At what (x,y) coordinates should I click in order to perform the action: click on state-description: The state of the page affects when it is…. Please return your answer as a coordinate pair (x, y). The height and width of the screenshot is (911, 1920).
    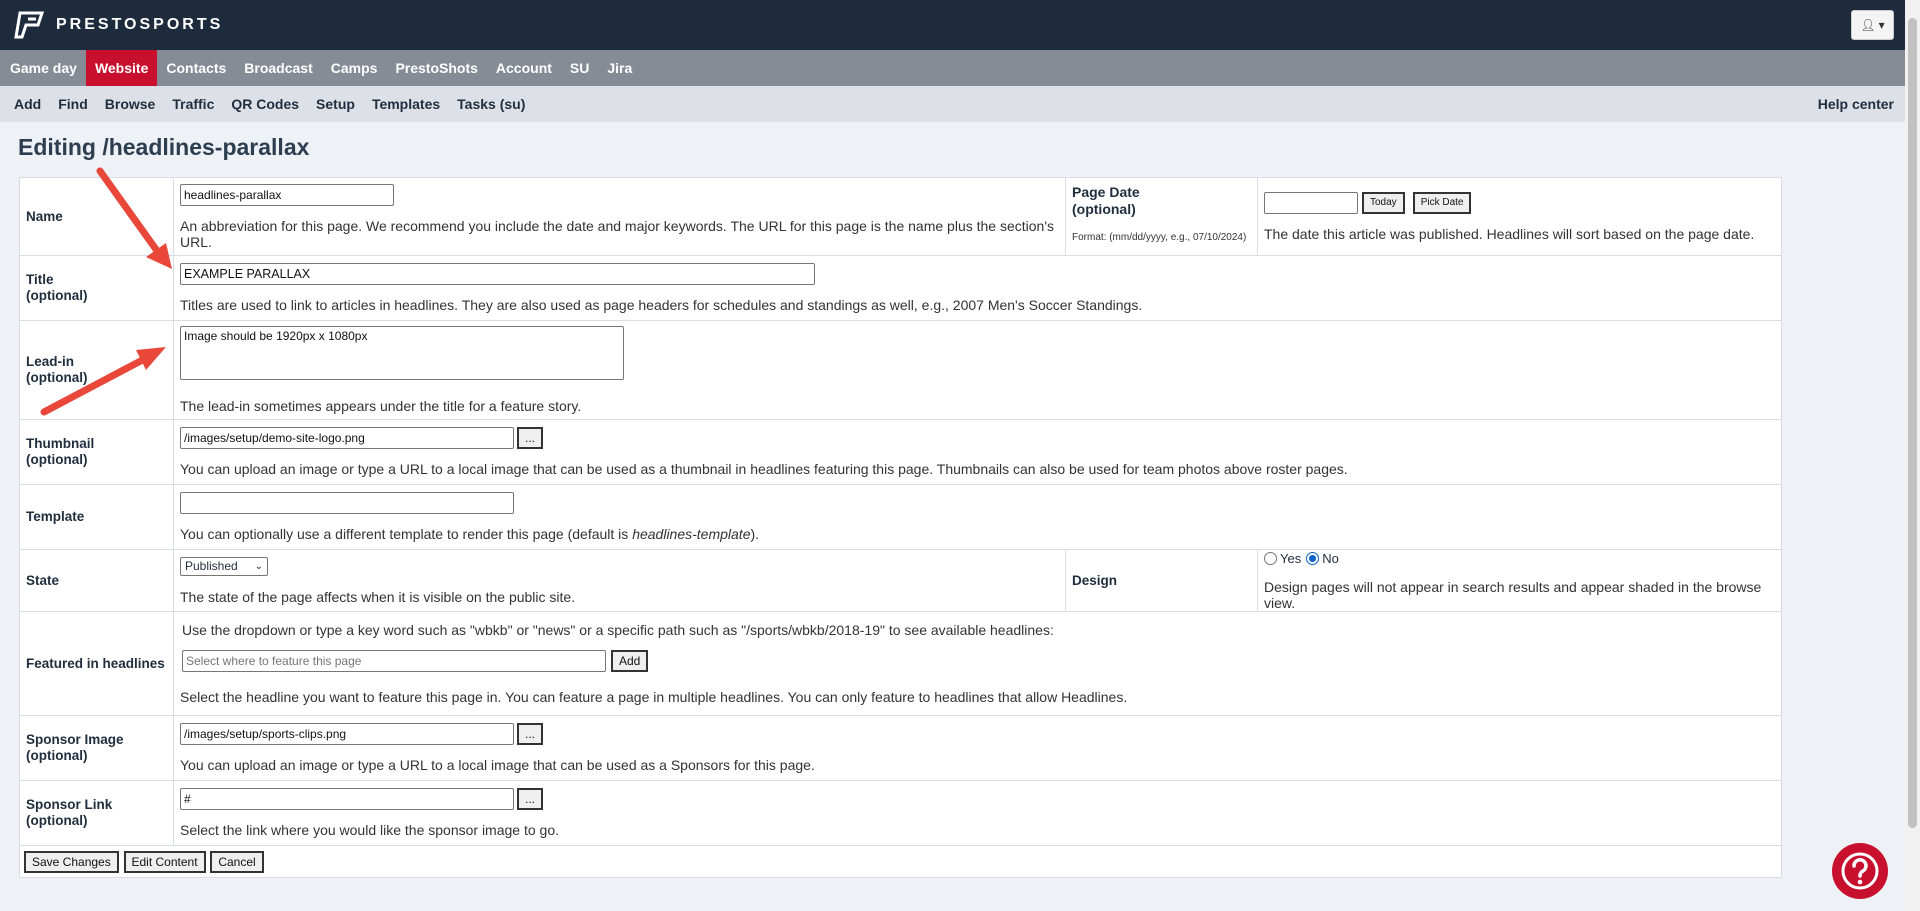
    Looking at the image, I should click on (378, 596).